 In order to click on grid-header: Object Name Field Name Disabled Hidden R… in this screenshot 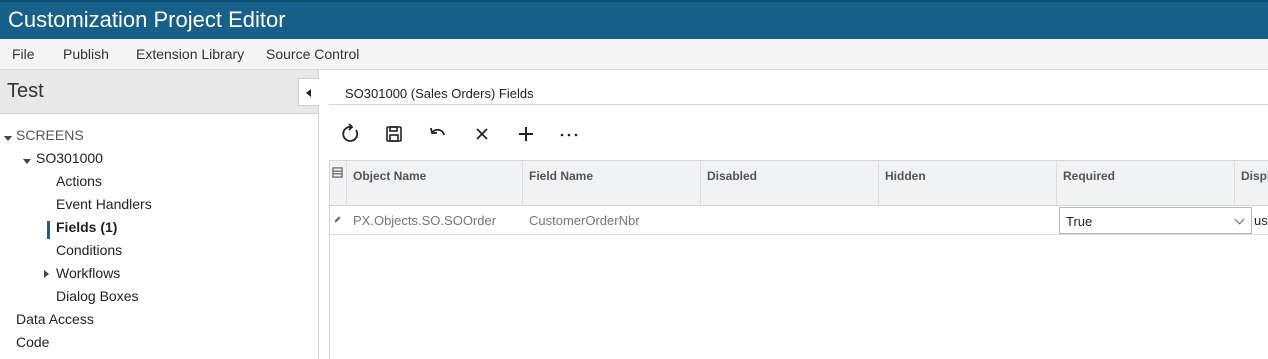, I will do `click(799, 183)`.